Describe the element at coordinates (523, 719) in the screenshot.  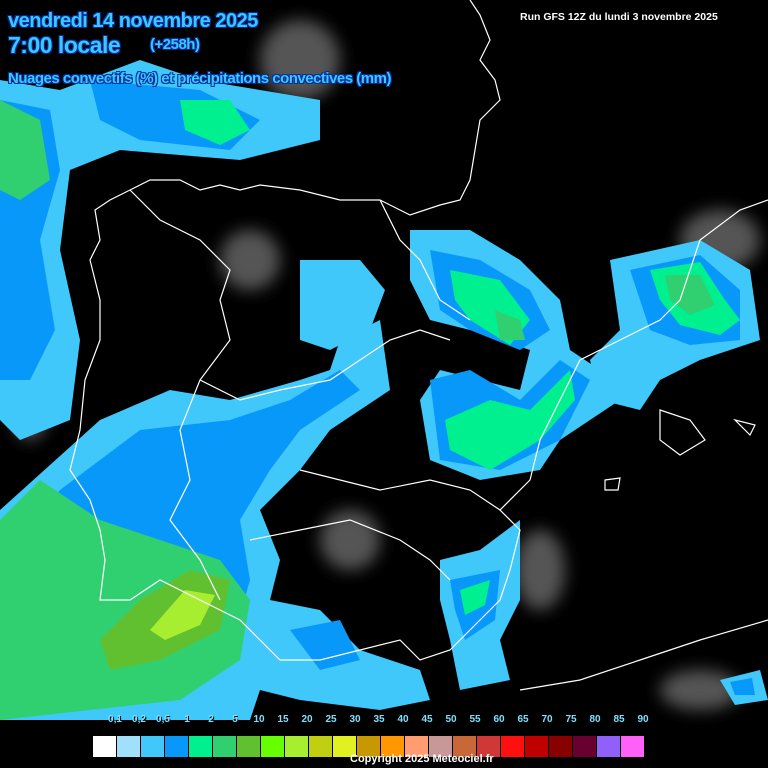
I see `legend-label: 65` at that location.